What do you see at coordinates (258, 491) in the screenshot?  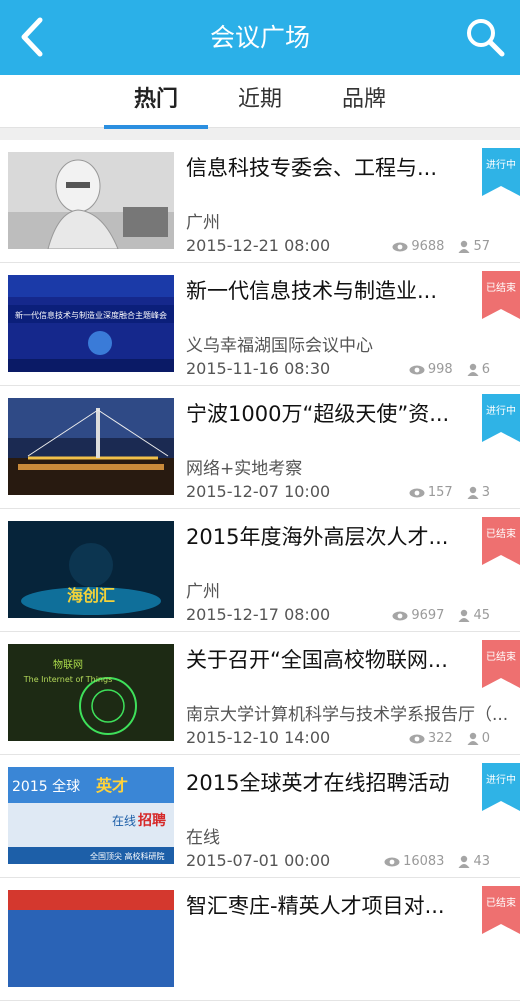 I see `meeting-datetime: 2015-12-07 10:00` at bounding box center [258, 491].